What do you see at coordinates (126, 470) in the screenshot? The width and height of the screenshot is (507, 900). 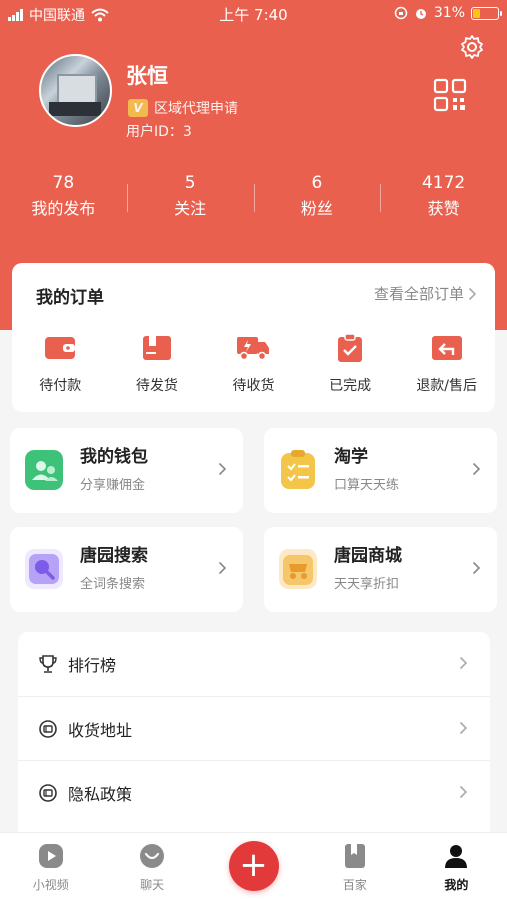 I see `wallet-tile: 我的钱包 分享赚佣金` at bounding box center [126, 470].